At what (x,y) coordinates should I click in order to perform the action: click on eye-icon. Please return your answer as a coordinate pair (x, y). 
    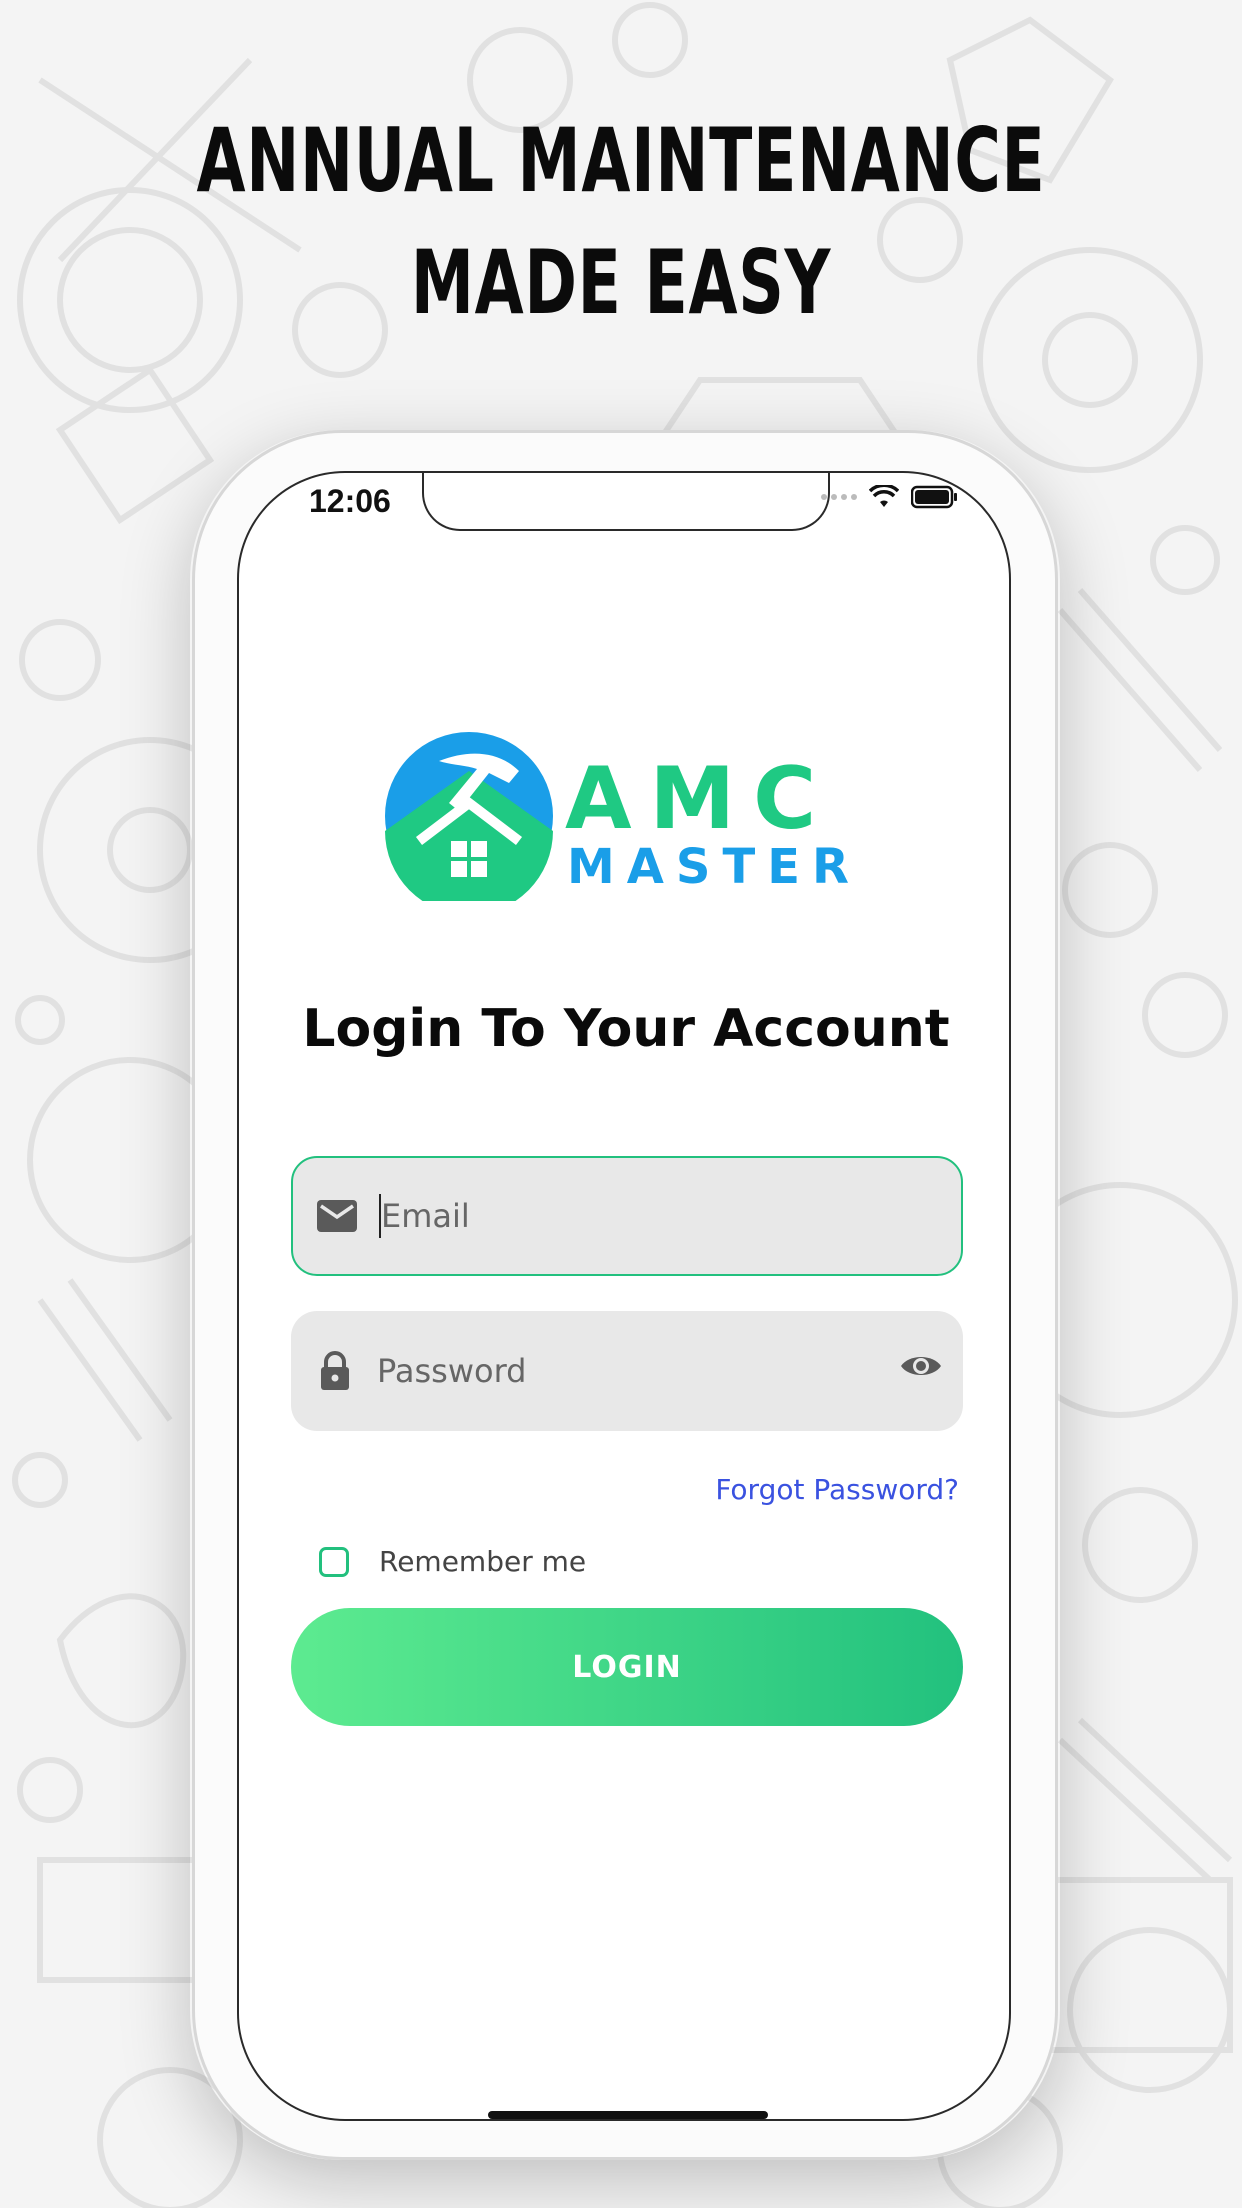
    Looking at the image, I should click on (921, 1366).